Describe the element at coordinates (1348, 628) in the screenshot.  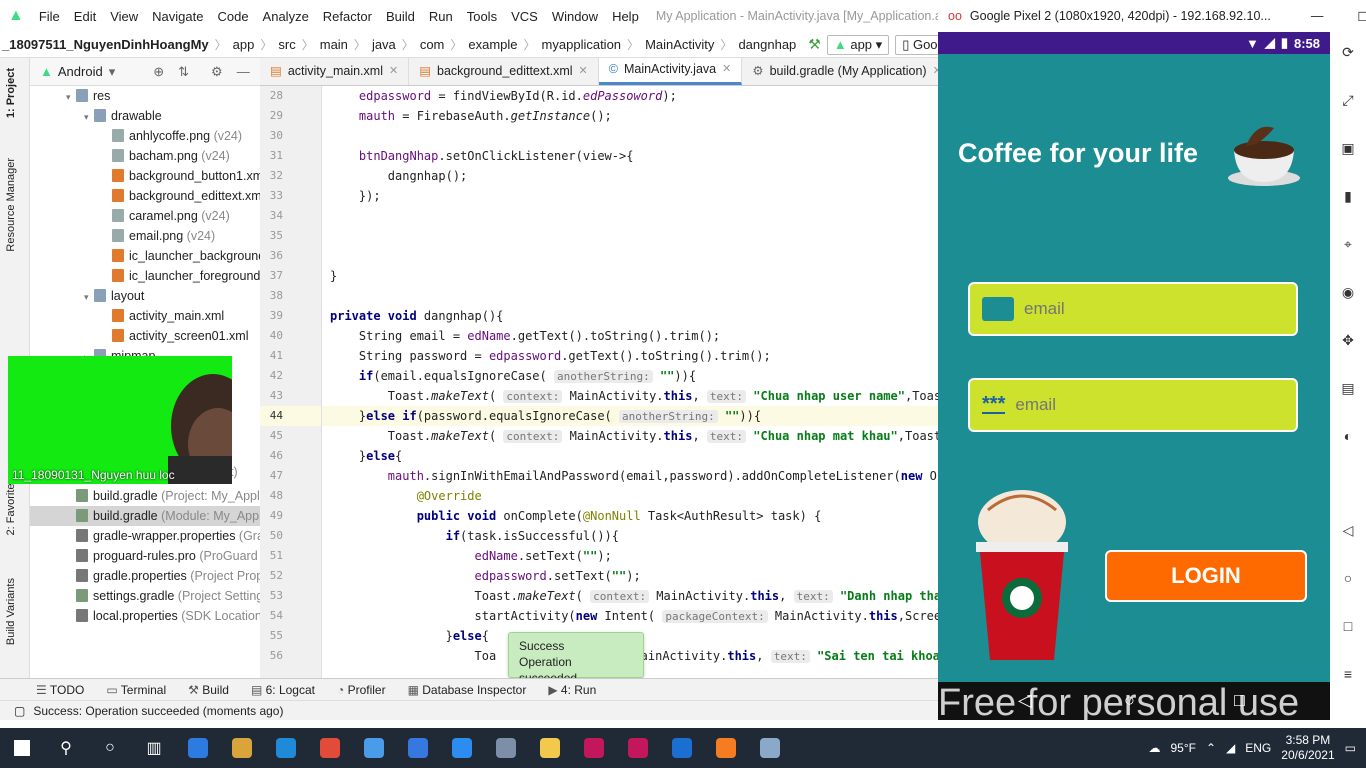
I see `overview-control-icon: □` at that location.